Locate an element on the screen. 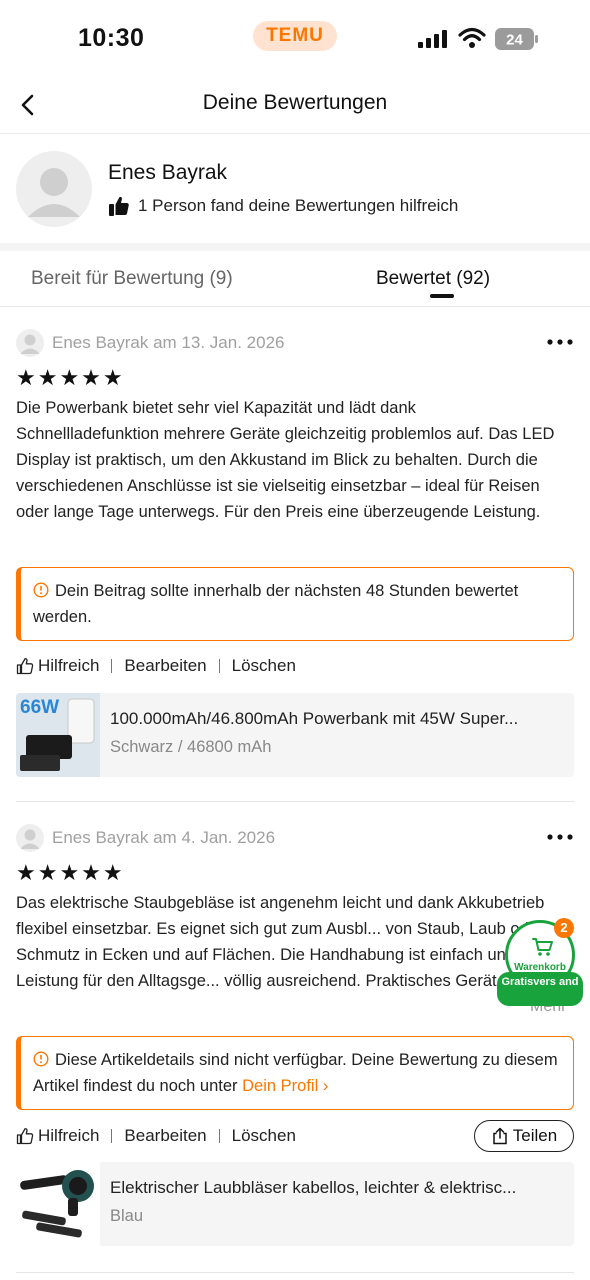 The image size is (590, 1280). section-divider is located at coordinates (295, 247).